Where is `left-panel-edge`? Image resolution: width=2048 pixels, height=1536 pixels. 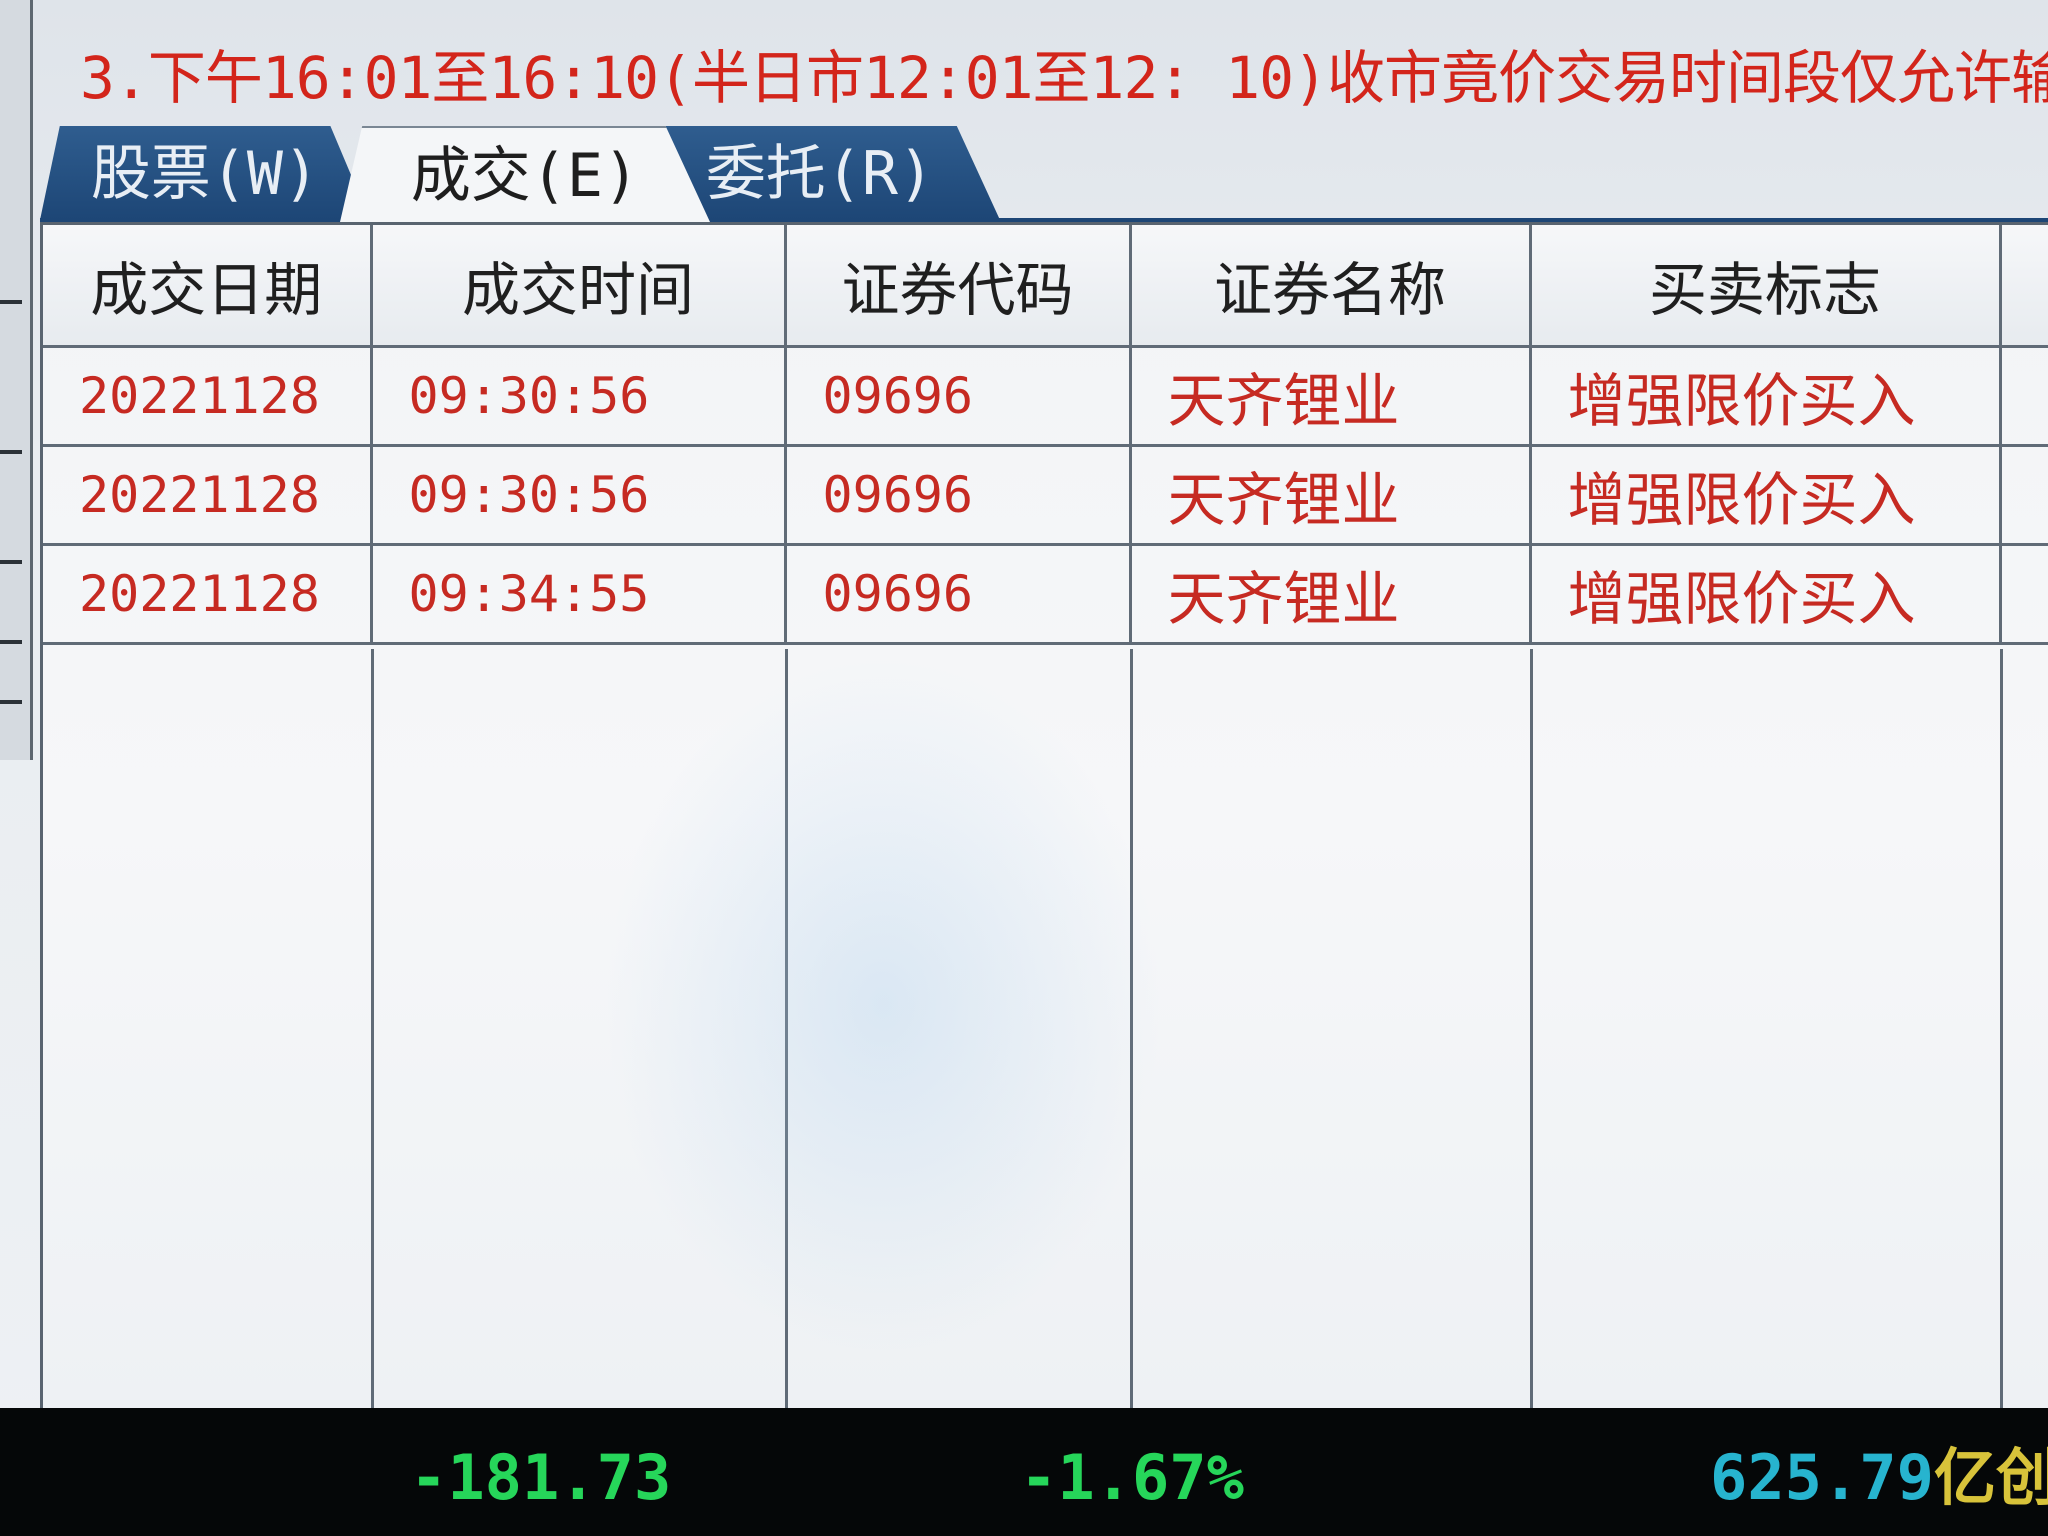 left-panel-edge is located at coordinates (16, 380).